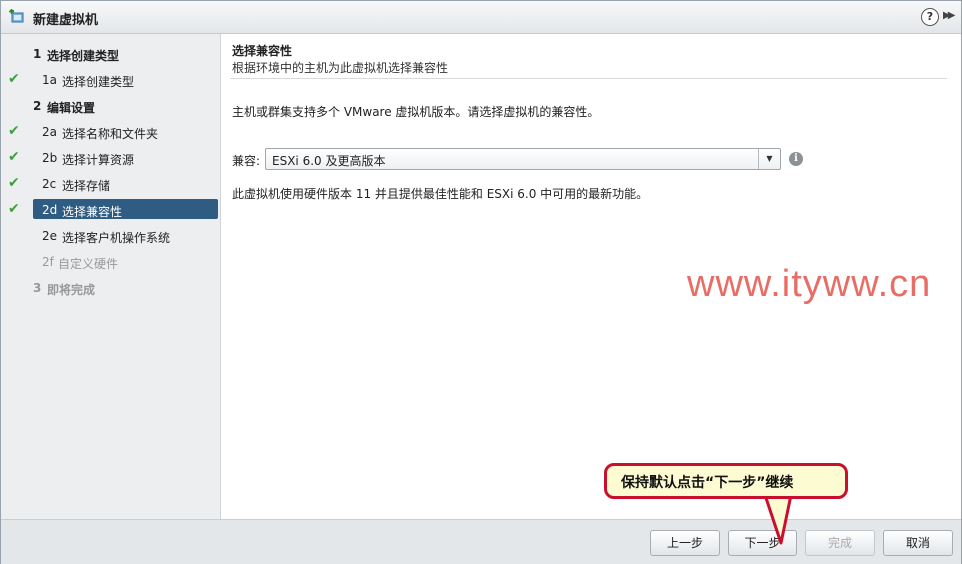  What do you see at coordinates (116, 238) in the screenshot?
I see `step-label: 选择客户机操作系统` at bounding box center [116, 238].